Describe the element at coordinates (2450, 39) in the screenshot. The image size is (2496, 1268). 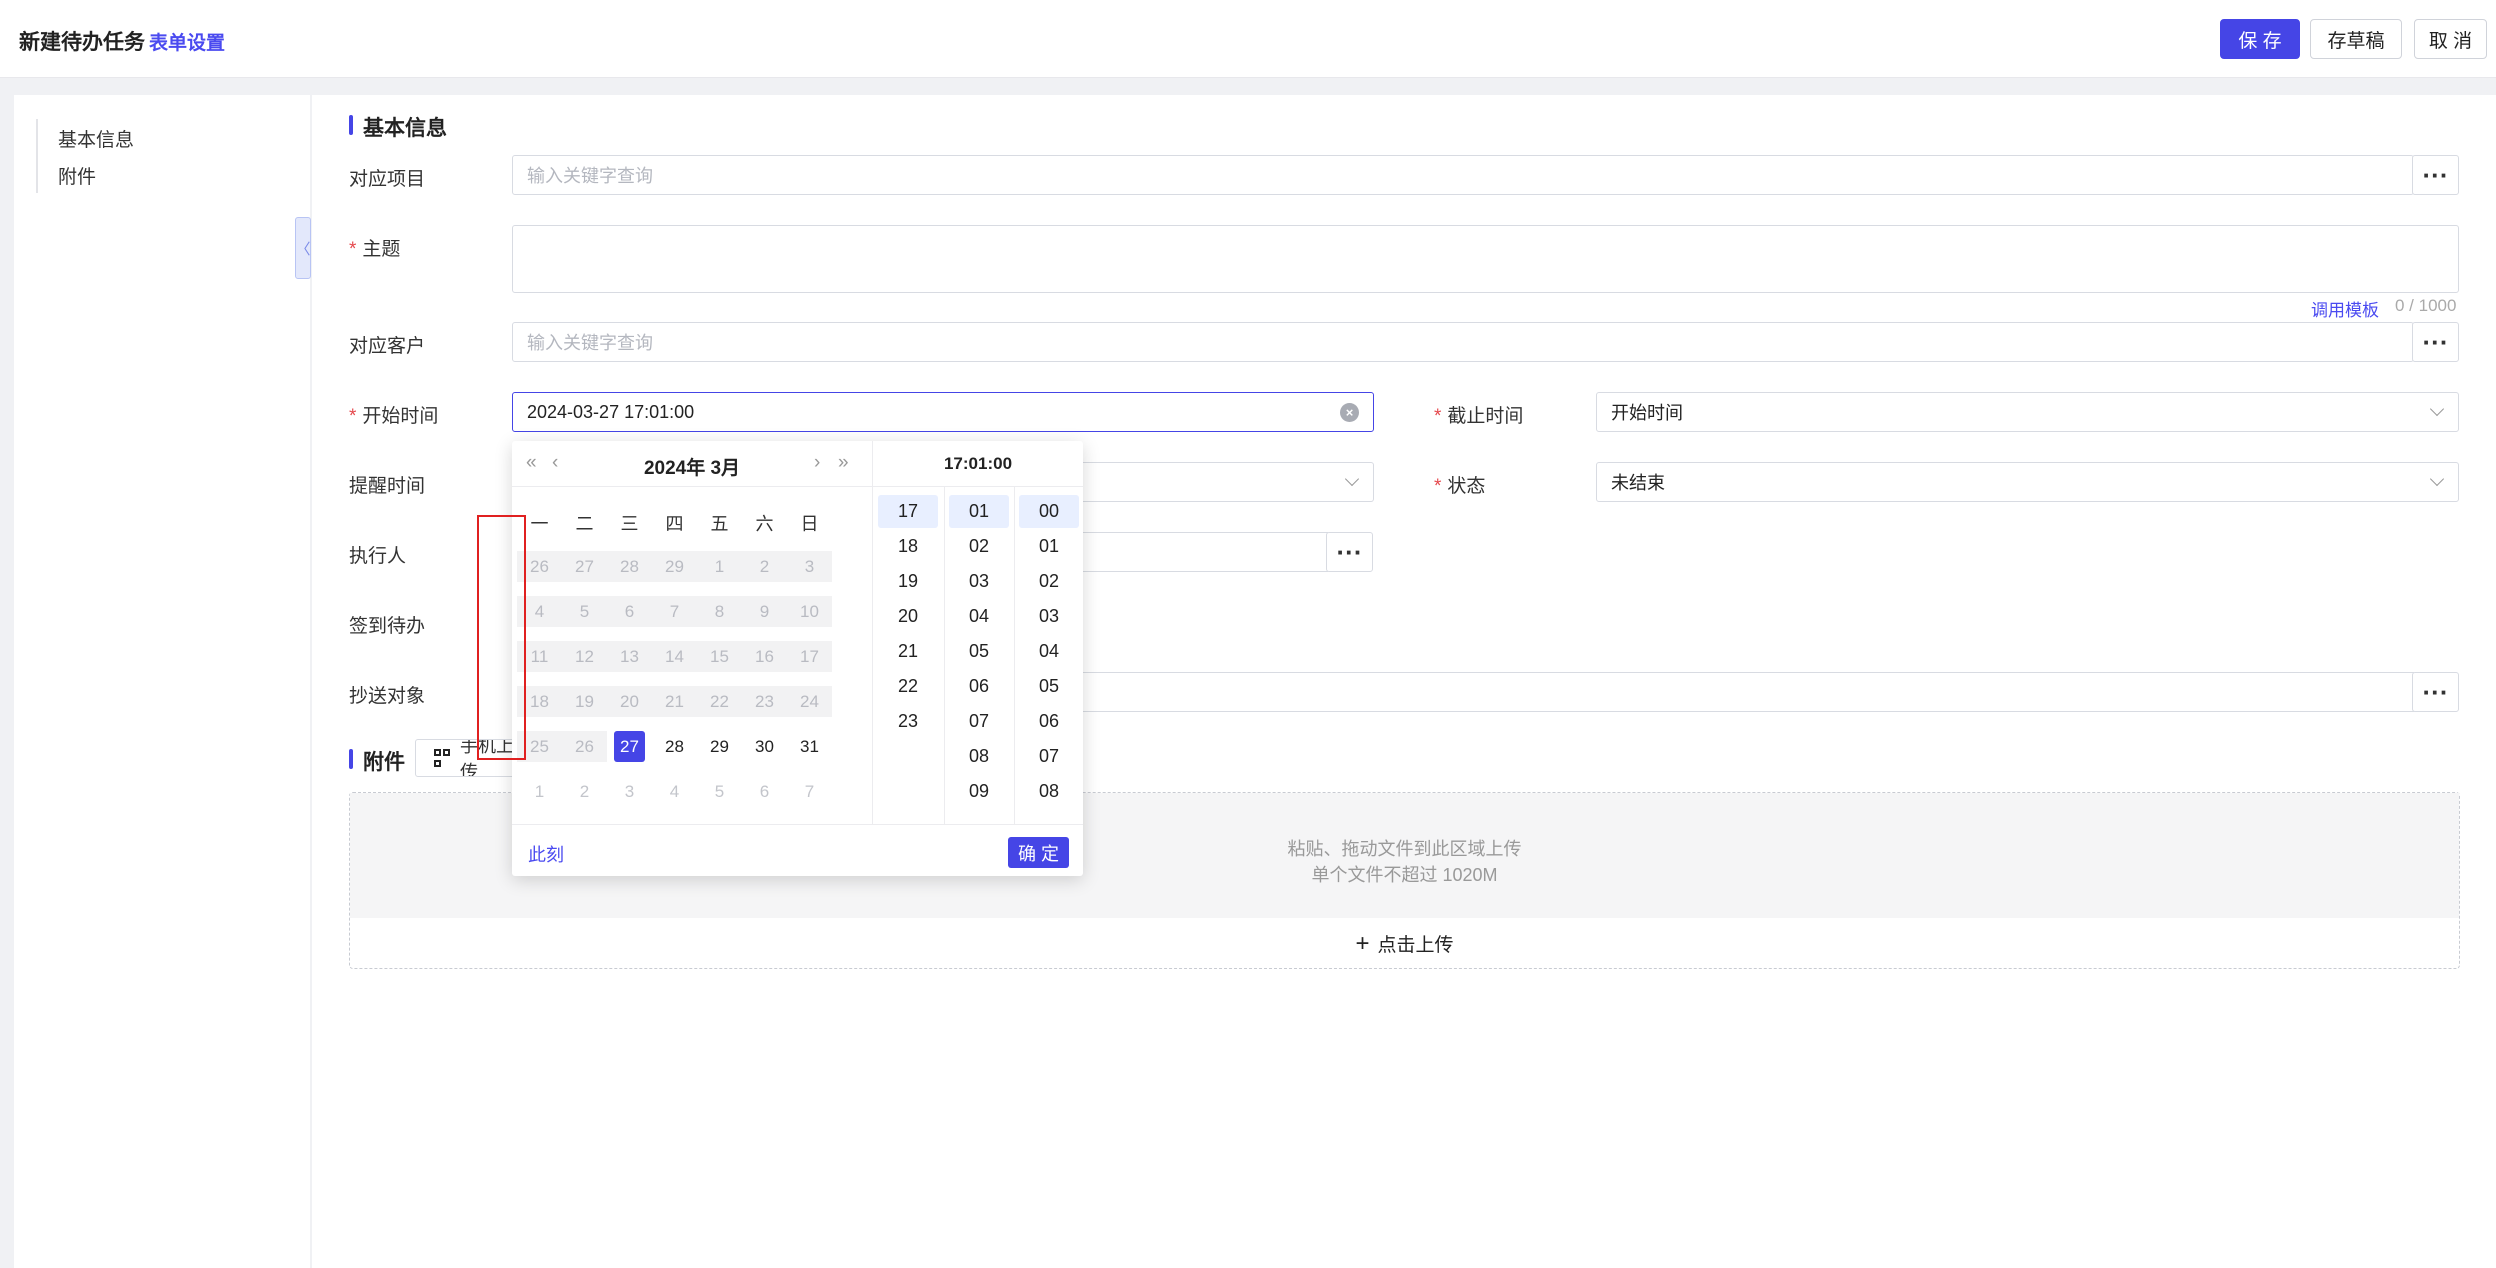
I see `cancel-button: 取 消` at that location.